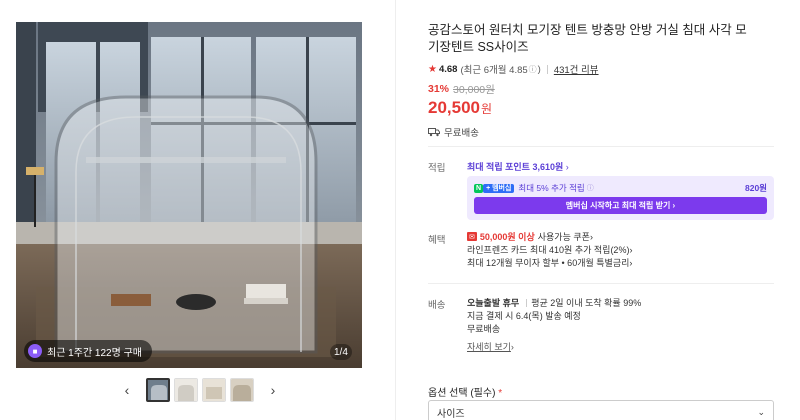 The image size is (800, 420). What do you see at coordinates (603, 109) in the screenshot?
I see `price-row: 20,500 원` at bounding box center [603, 109].